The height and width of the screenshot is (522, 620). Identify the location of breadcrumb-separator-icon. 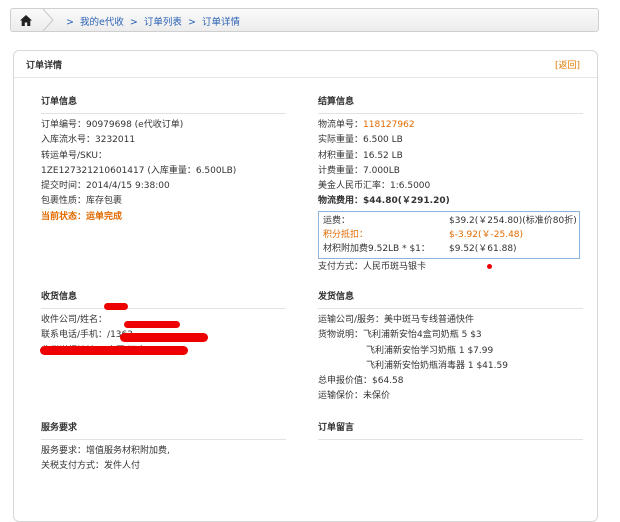
(48, 20).